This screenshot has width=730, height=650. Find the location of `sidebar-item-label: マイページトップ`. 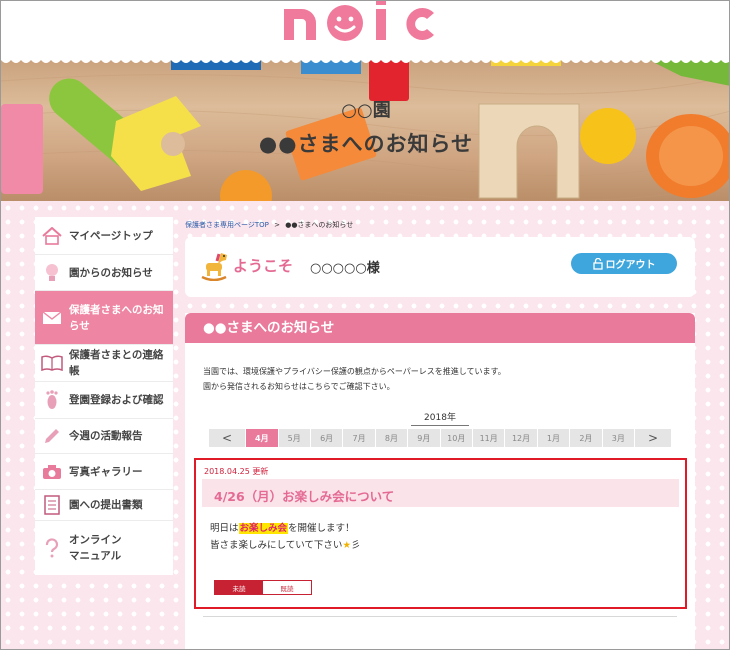

sidebar-item-label: マイページトップ is located at coordinates (111, 235).